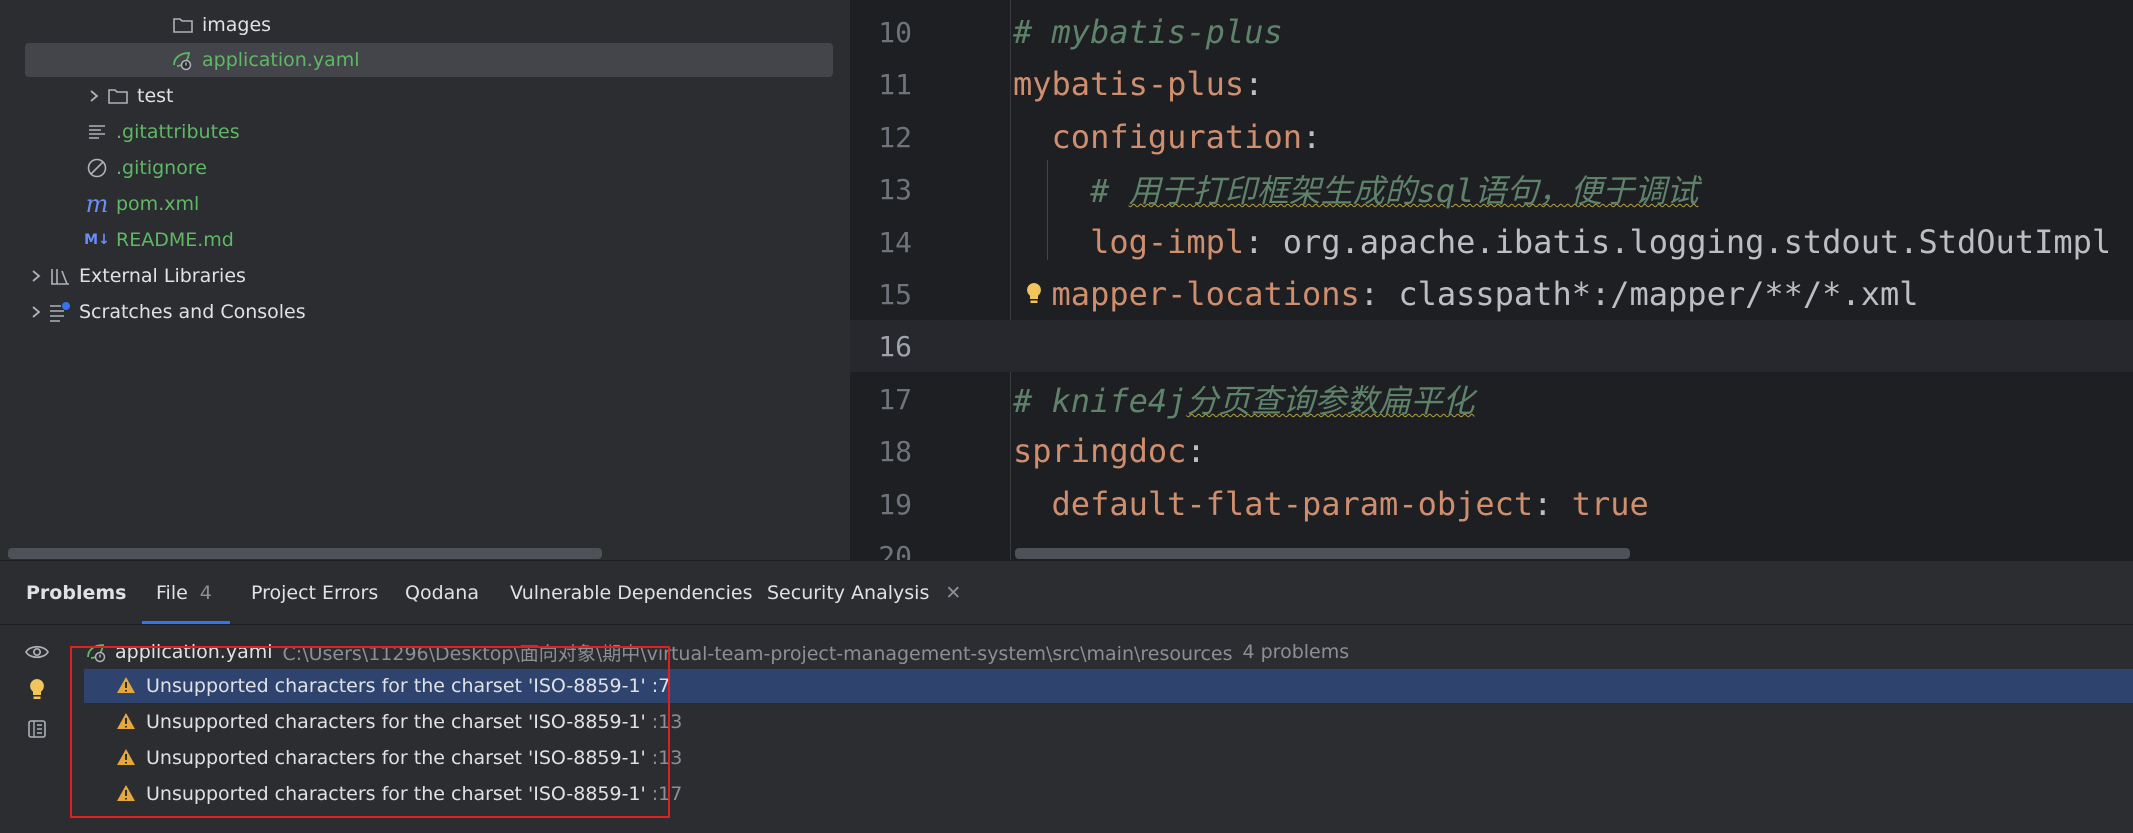 The height and width of the screenshot is (833, 2133). I want to click on line-number: 13, so click(895, 189).